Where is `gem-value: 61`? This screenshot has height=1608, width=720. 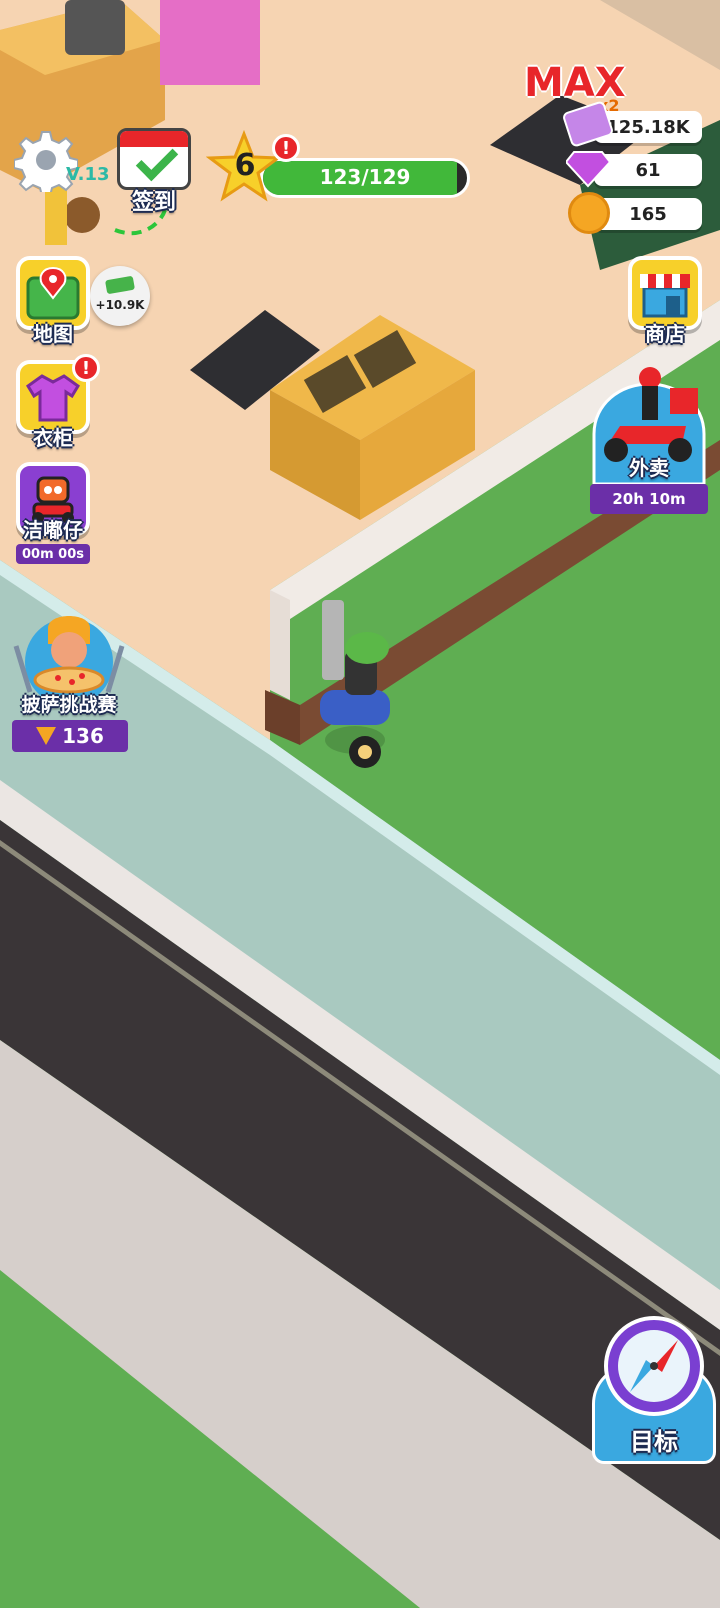
gem-value: 61 is located at coordinates (648, 170).